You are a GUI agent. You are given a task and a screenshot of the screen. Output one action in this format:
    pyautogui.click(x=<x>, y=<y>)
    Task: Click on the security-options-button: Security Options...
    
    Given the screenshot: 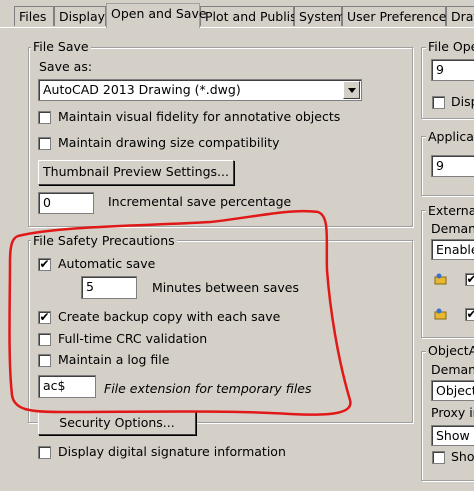 What is the action you would take?
    pyautogui.click(x=117, y=423)
    